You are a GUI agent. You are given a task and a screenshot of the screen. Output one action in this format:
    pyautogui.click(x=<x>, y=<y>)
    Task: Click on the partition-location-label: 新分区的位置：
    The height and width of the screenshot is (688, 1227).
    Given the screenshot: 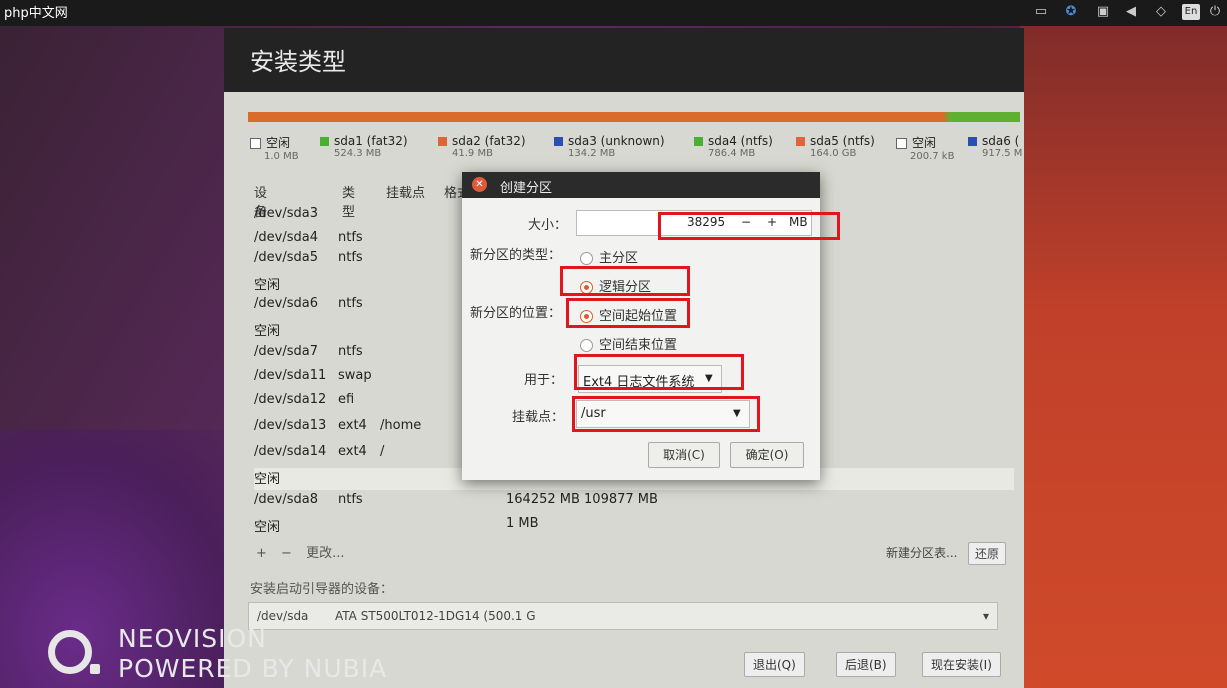 What is the action you would take?
    pyautogui.click(x=516, y=313)
    